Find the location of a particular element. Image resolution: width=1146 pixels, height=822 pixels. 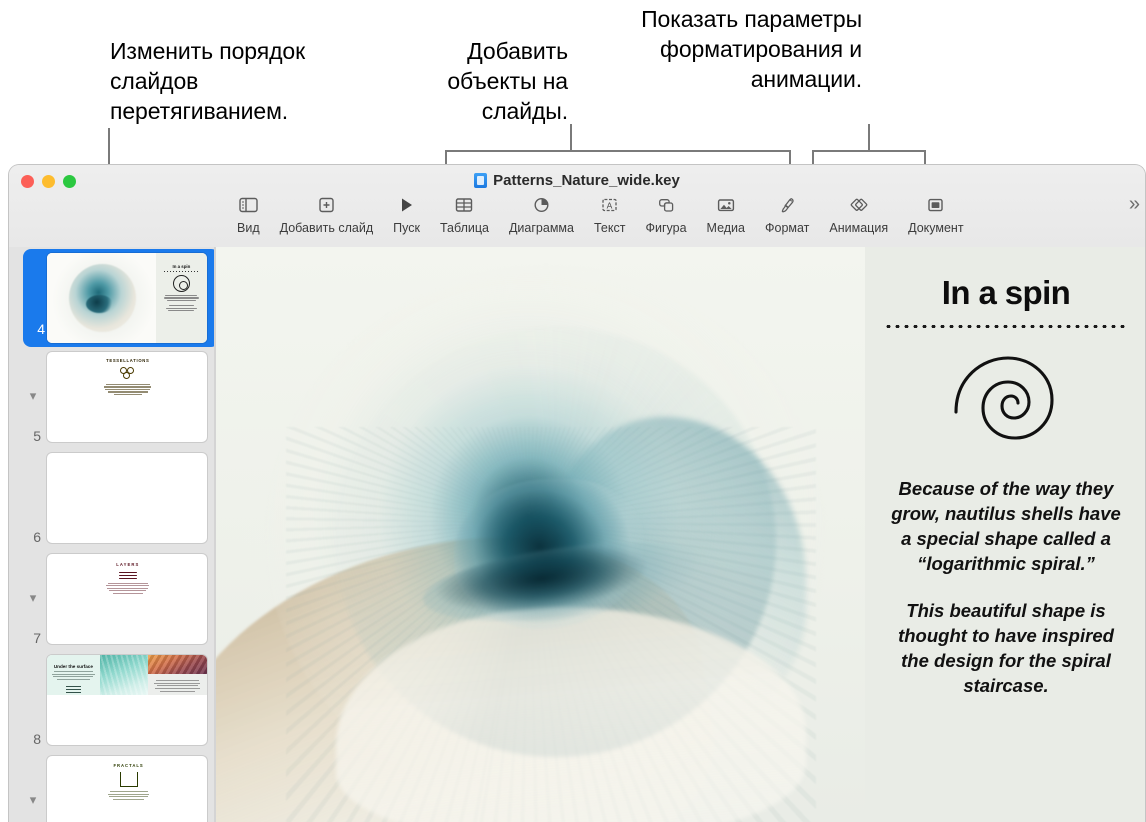

shape-icon is located at coordinates (666, 205).